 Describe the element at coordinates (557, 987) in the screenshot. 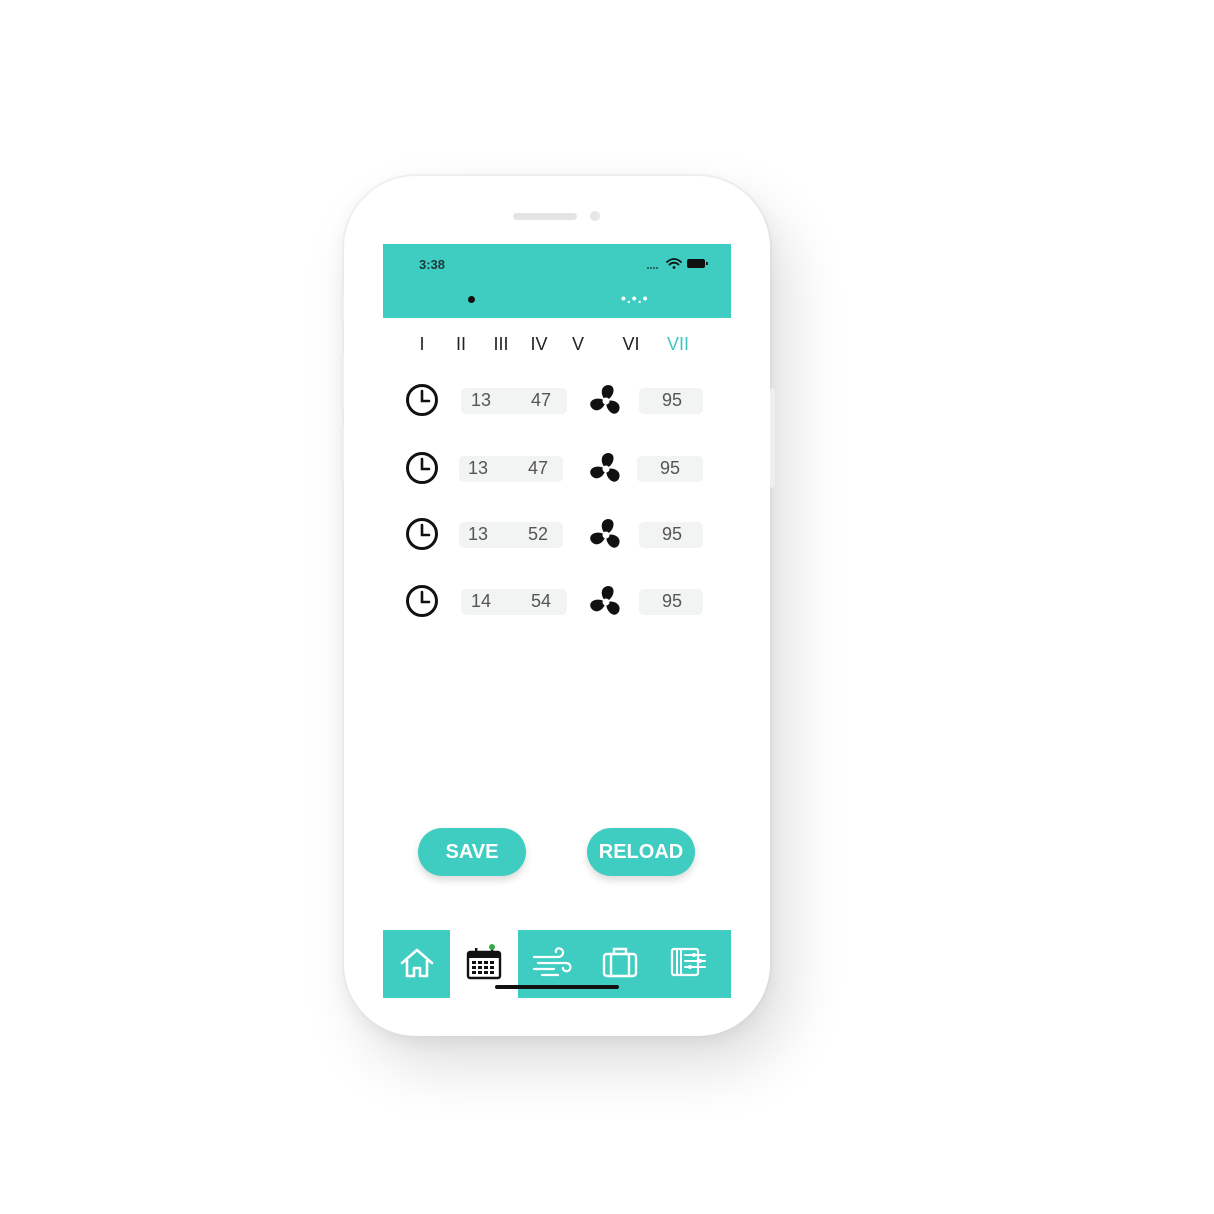

I see `home-indicator` at that location.